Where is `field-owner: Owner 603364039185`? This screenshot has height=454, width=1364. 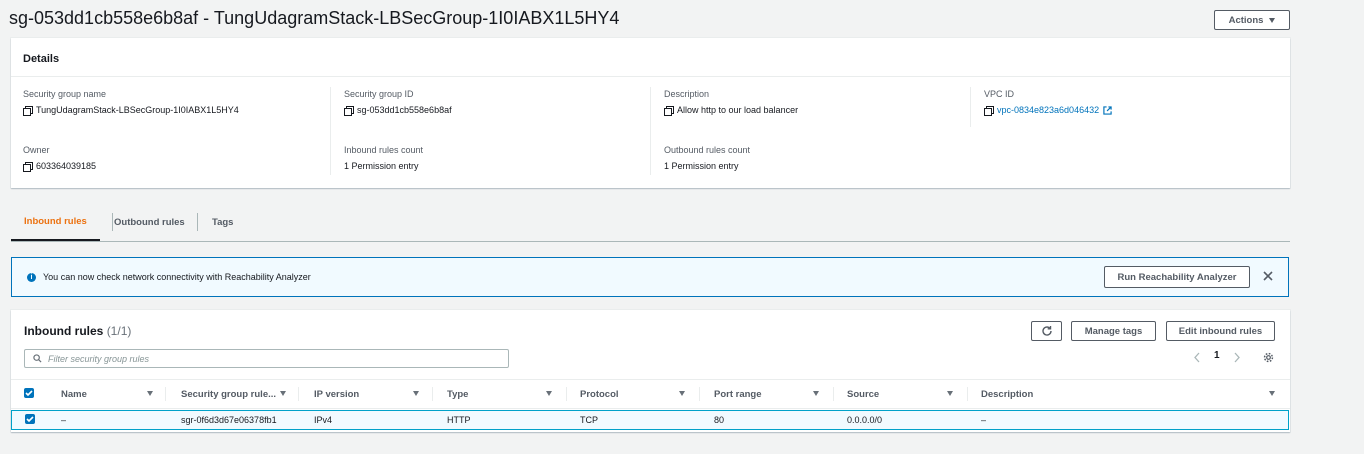
field-owner: Owner 603364039185 is located at coordinates (60, 158).